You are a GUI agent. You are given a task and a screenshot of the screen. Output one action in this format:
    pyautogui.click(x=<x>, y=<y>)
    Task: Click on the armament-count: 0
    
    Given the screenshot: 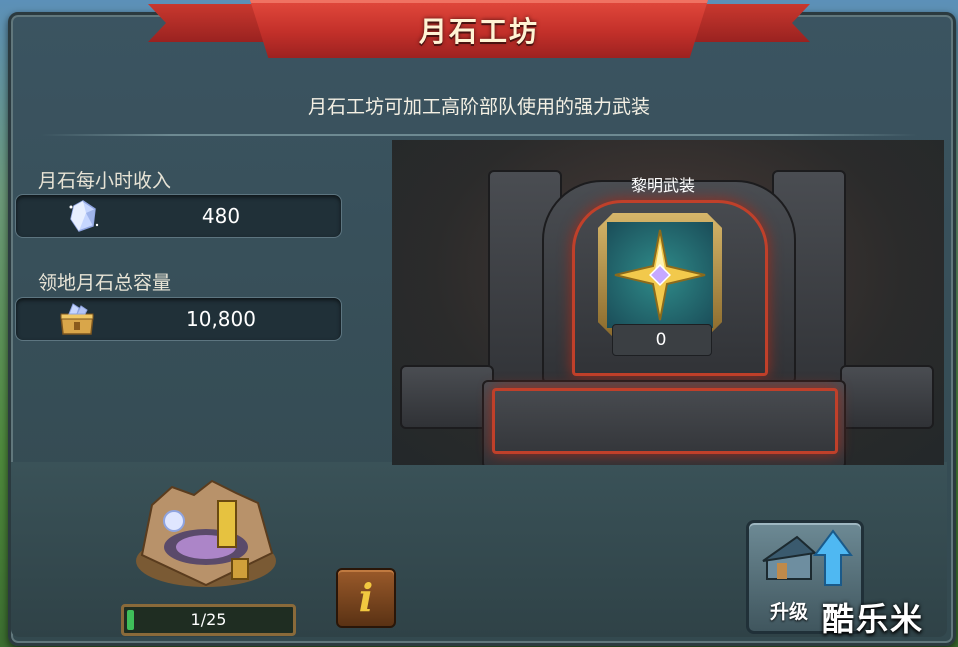 What is the action you would take?
    pyautogui.click(x=661, y=340)
    